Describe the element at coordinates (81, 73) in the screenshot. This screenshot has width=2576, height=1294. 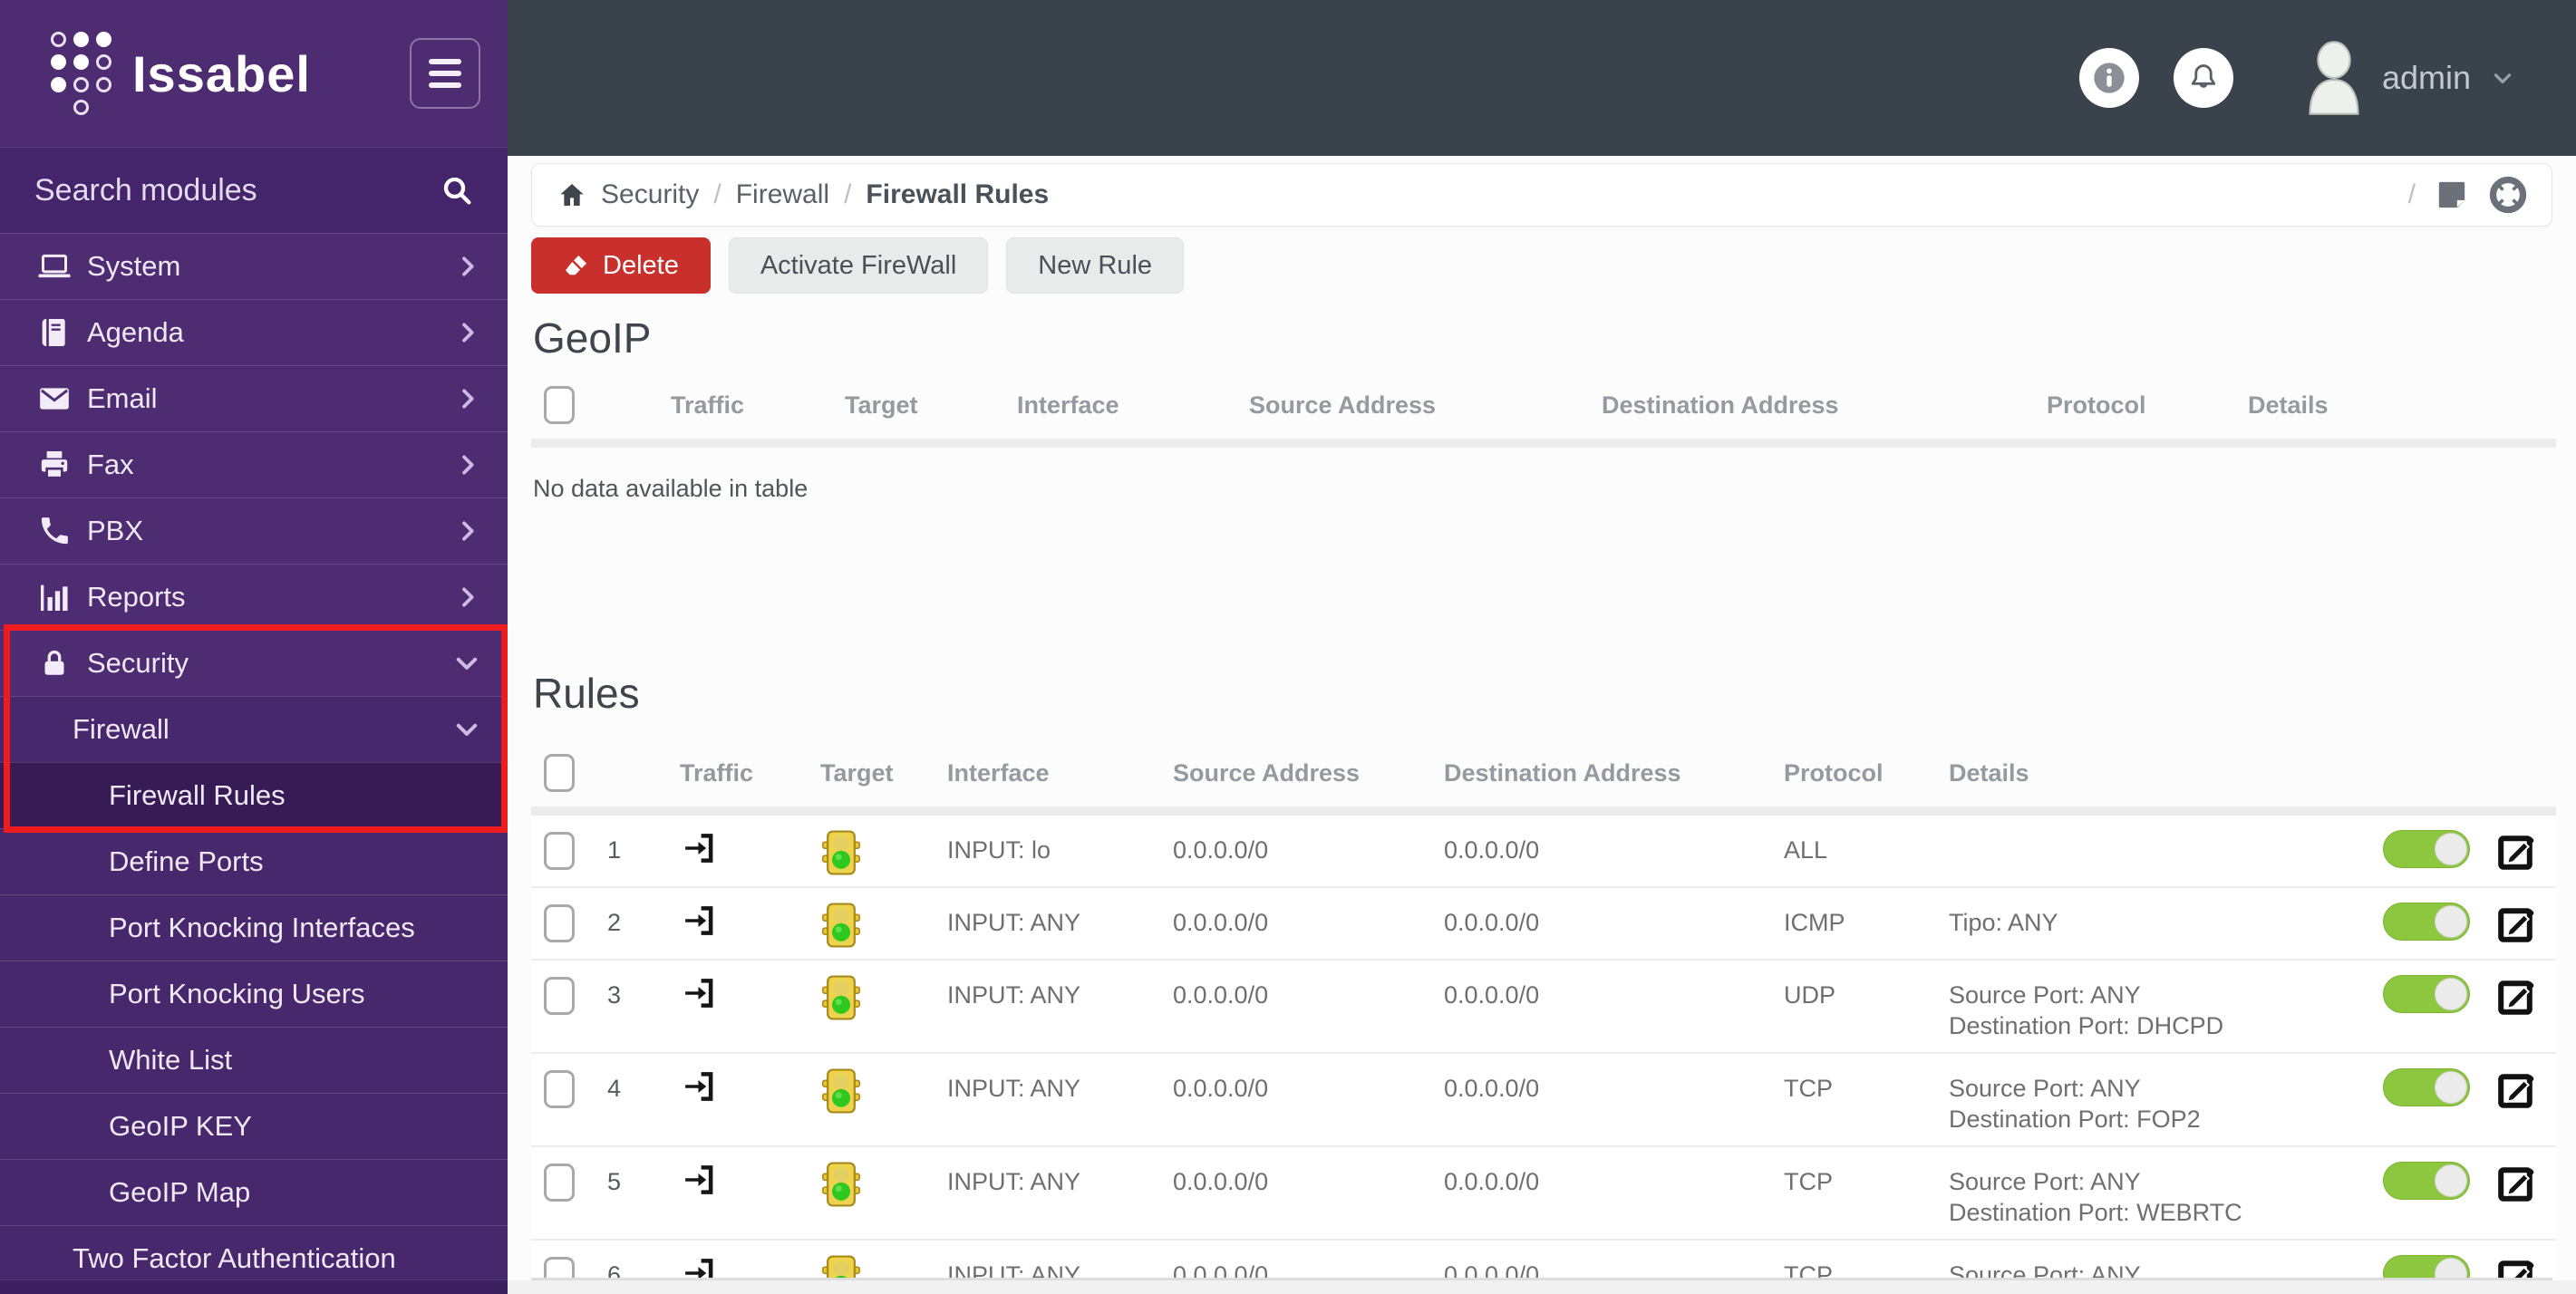
I see `issabel-logo-icon` at that location.